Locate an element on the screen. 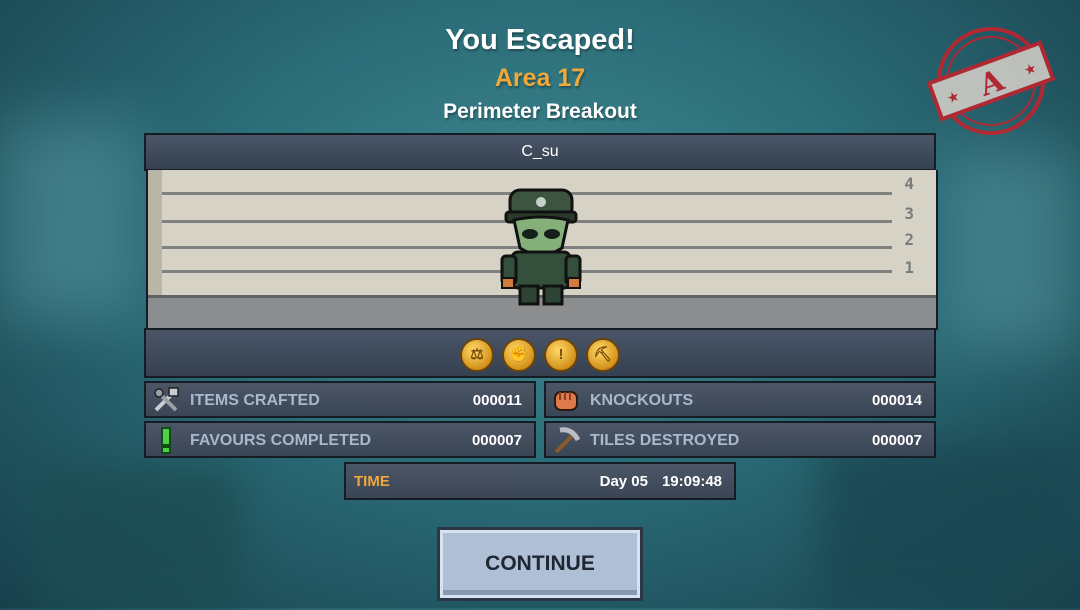 This screenshot has width=1080, height=610. height-mark: 2 is located at coordinates (909, 239).